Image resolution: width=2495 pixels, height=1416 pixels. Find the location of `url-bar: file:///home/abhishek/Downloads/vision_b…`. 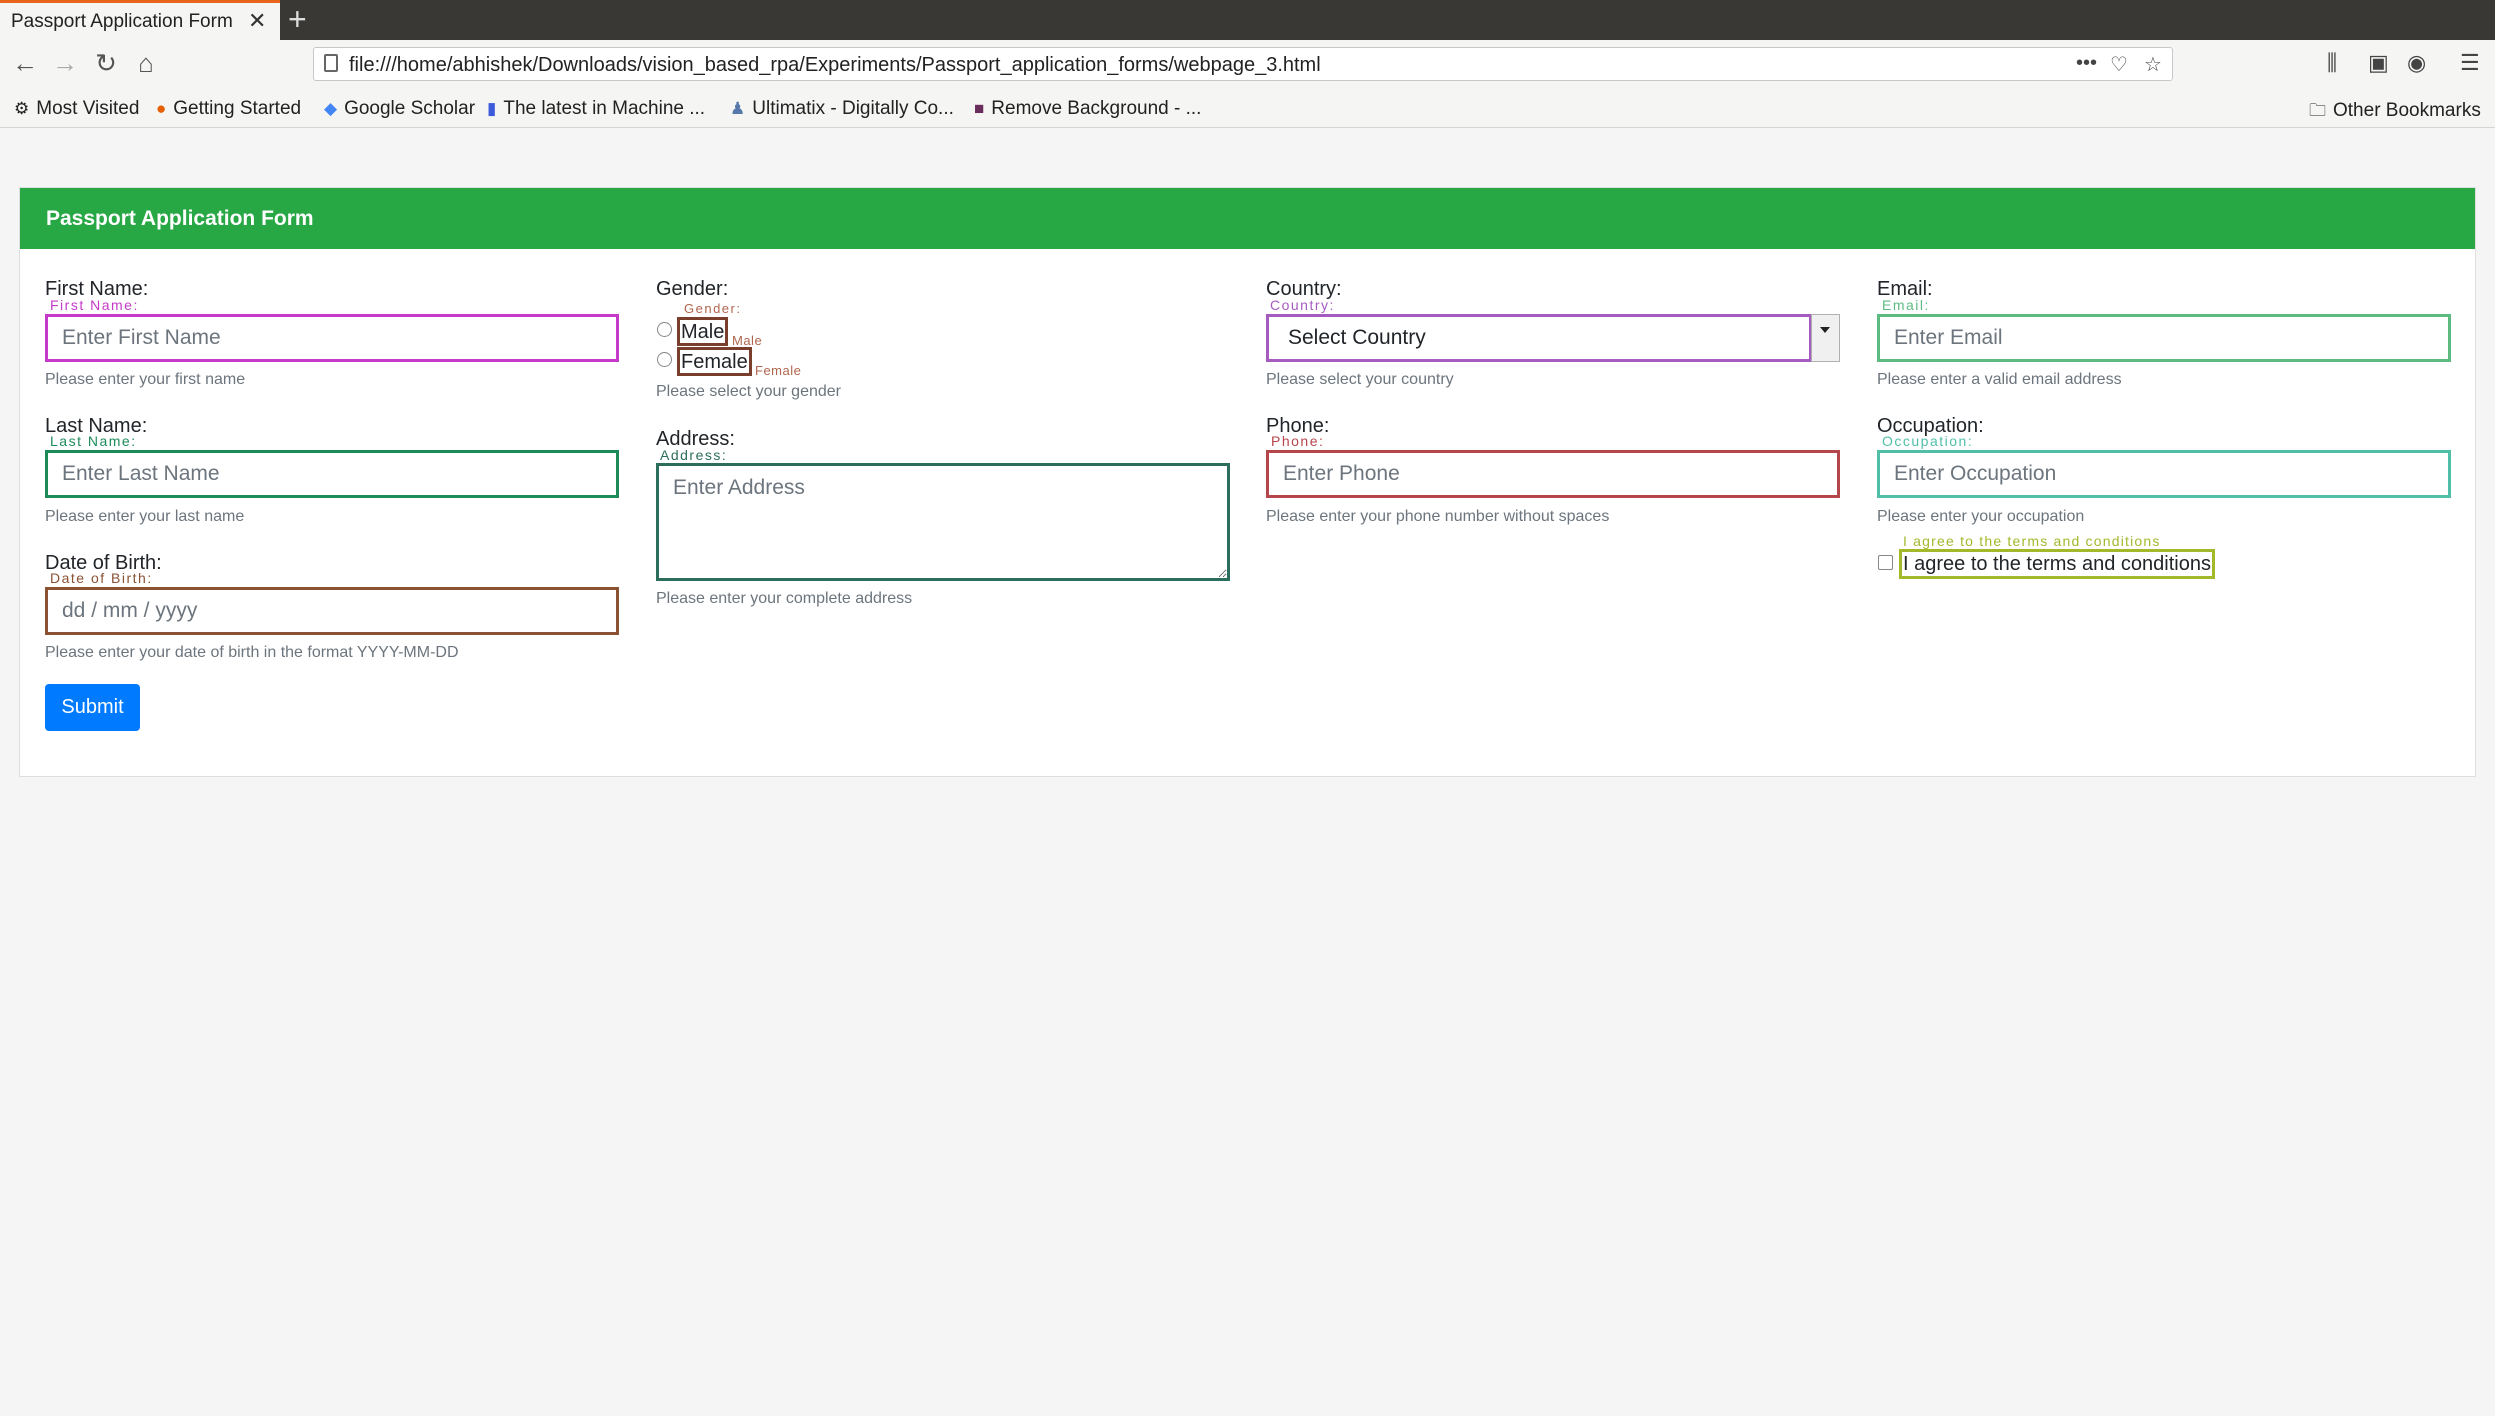

url-bar: file:///home/abhishek/Downloads/vision_b… is located at coordinates (1243, 64).